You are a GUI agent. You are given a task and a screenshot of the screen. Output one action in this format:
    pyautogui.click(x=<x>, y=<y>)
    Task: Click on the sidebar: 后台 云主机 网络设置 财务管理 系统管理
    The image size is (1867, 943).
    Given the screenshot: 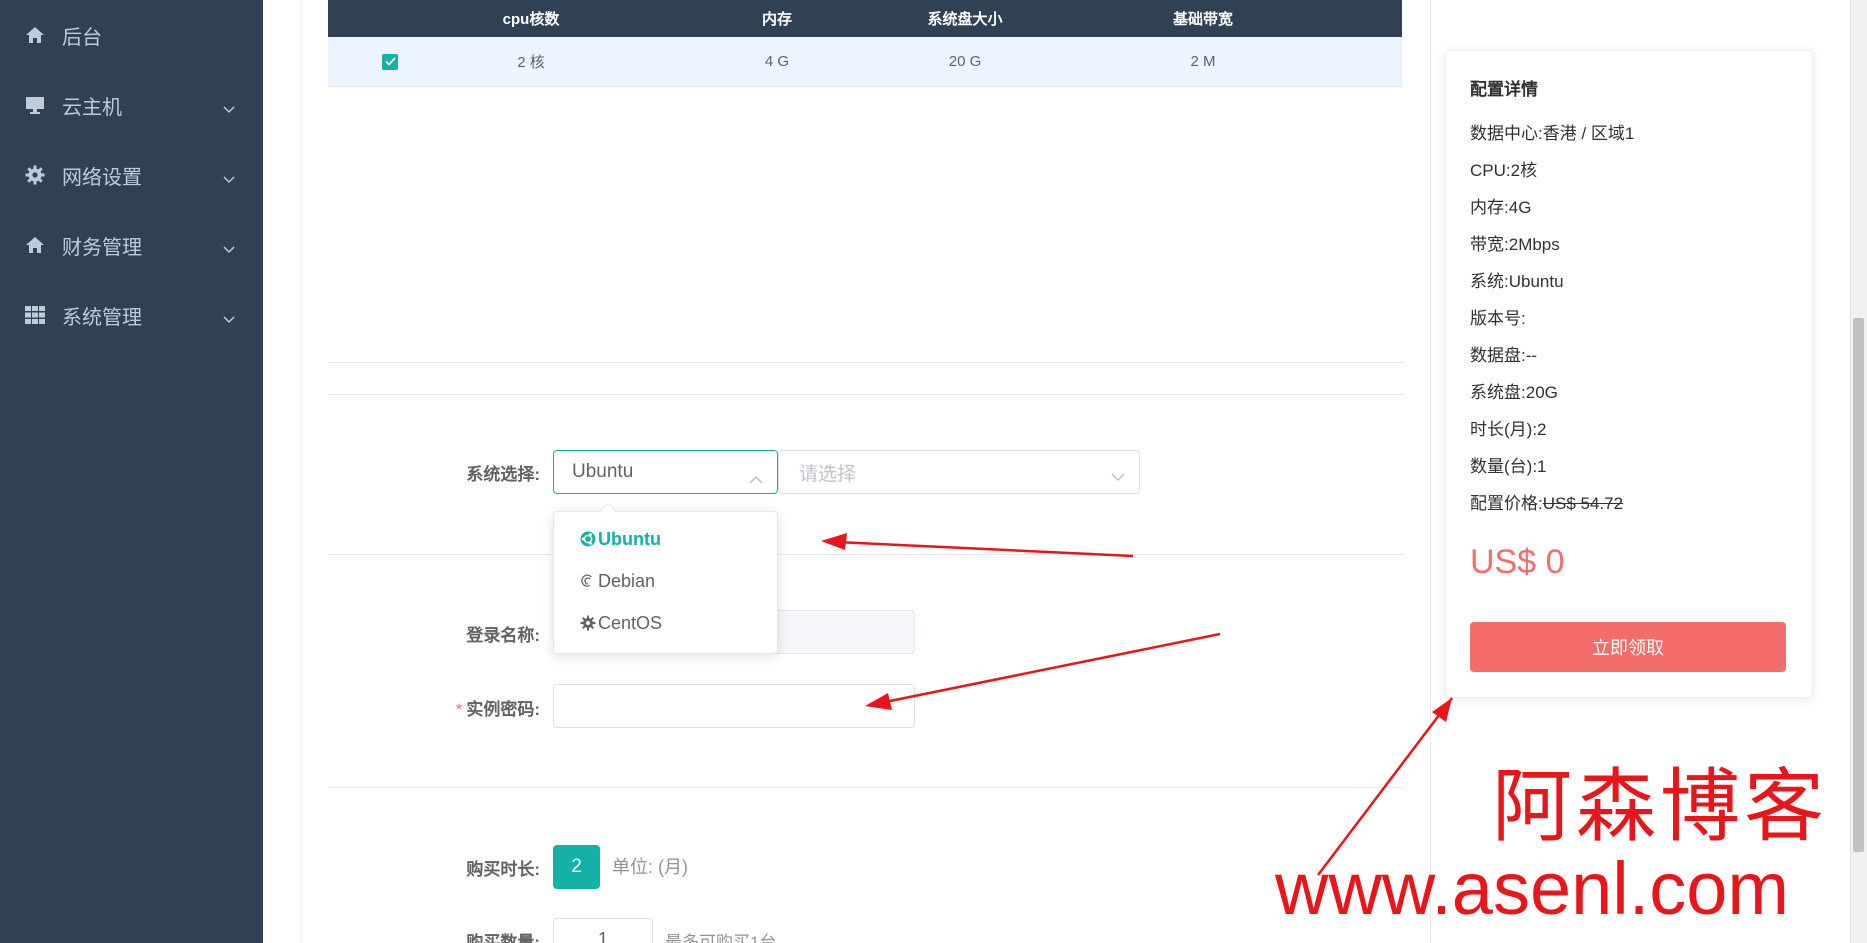 What is the action you would take?
    pyautogui.click(x=131, y=471)
    